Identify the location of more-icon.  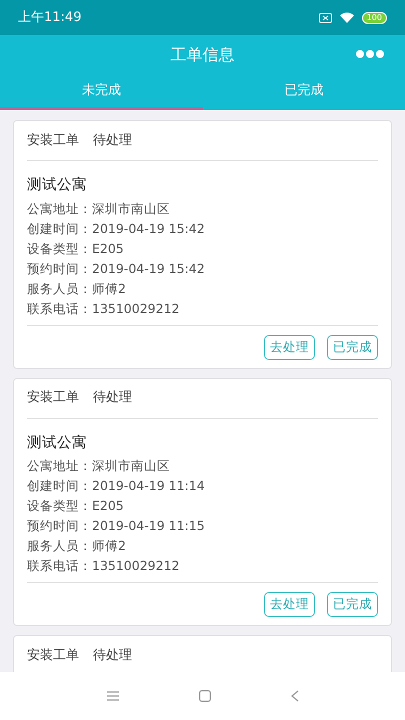
(370, 54).